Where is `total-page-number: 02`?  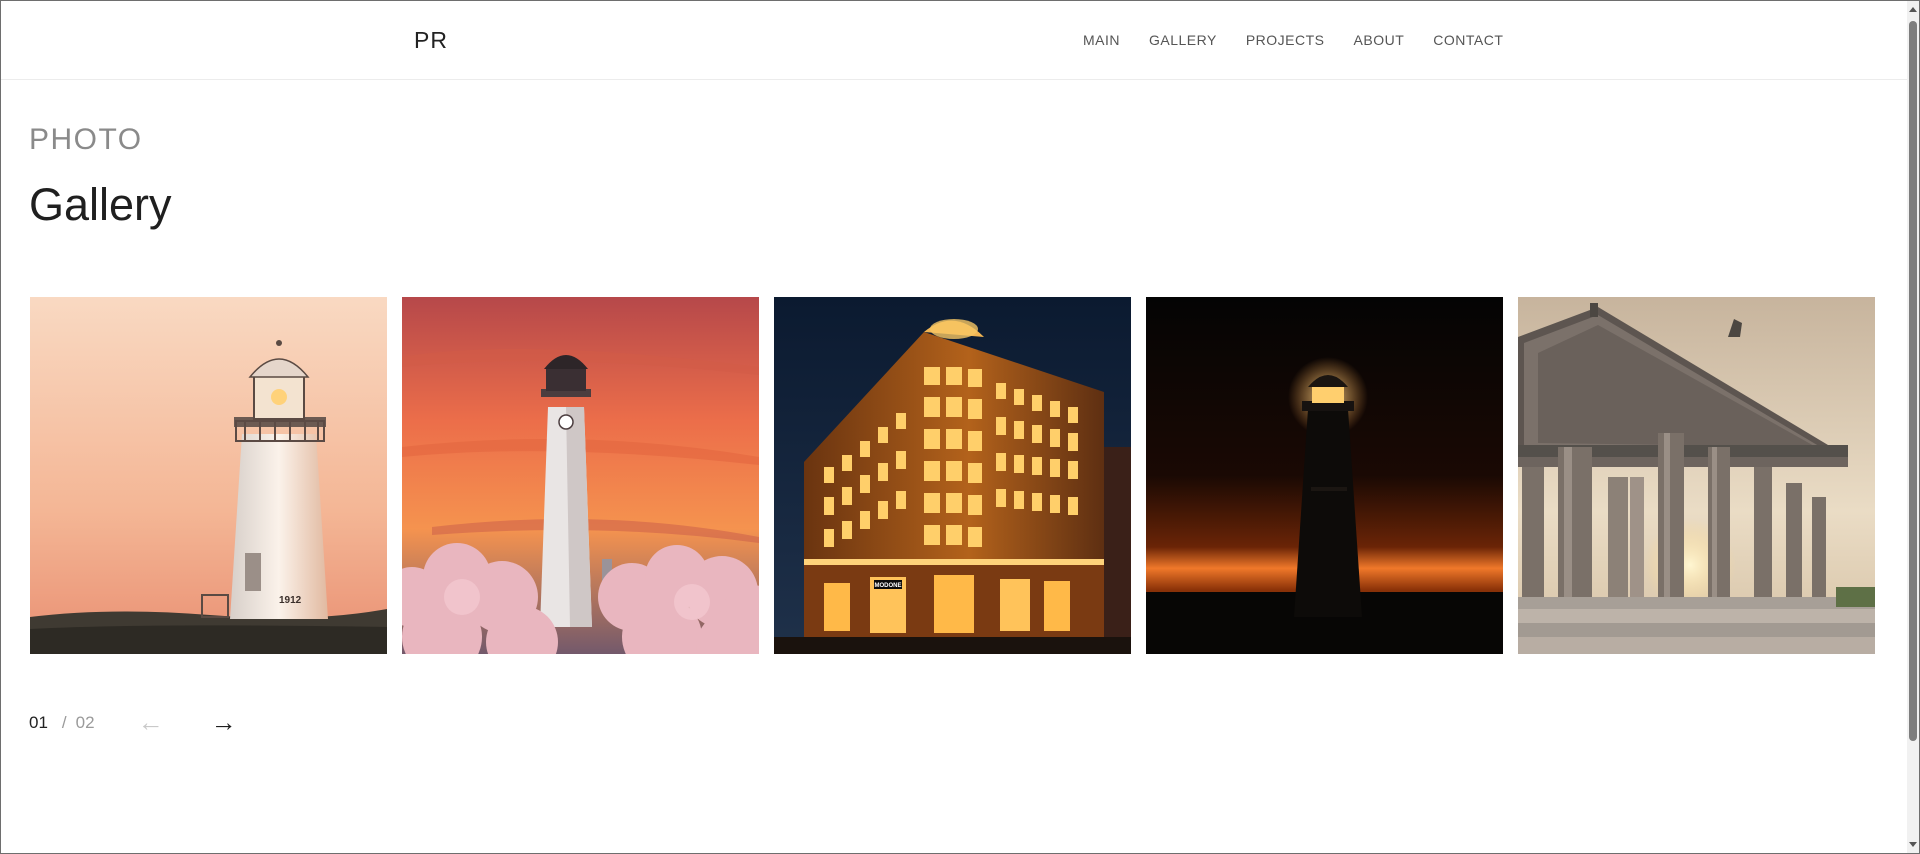
total-page-number: 02 is located at coordinates (85, 722).